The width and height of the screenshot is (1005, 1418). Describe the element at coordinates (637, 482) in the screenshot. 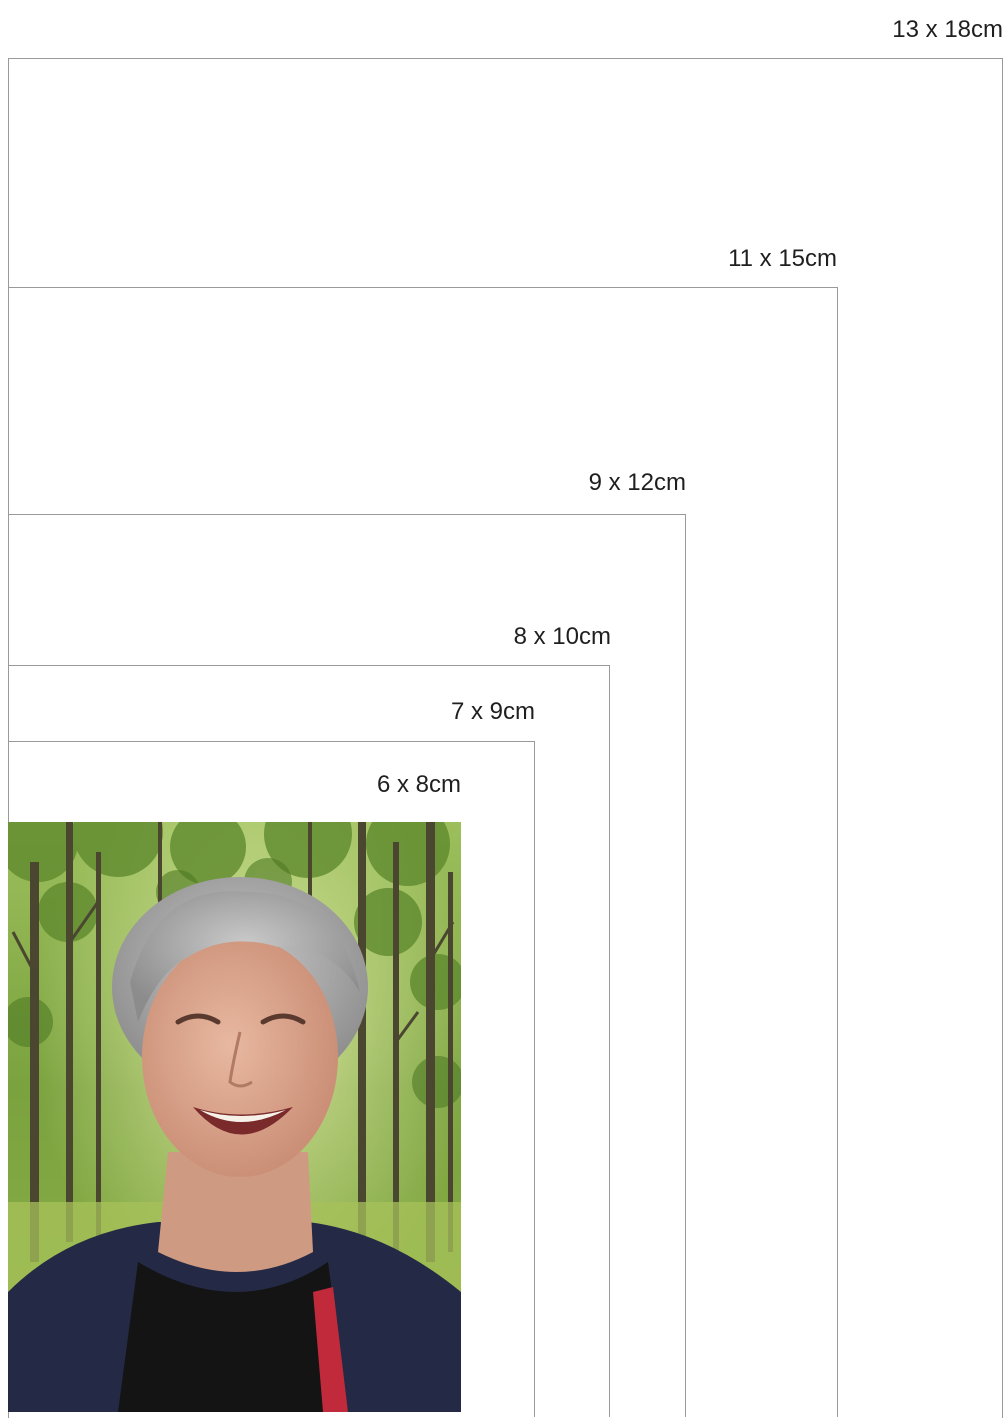

I see `size-label-9x12: 9 x 12cm` at that location.